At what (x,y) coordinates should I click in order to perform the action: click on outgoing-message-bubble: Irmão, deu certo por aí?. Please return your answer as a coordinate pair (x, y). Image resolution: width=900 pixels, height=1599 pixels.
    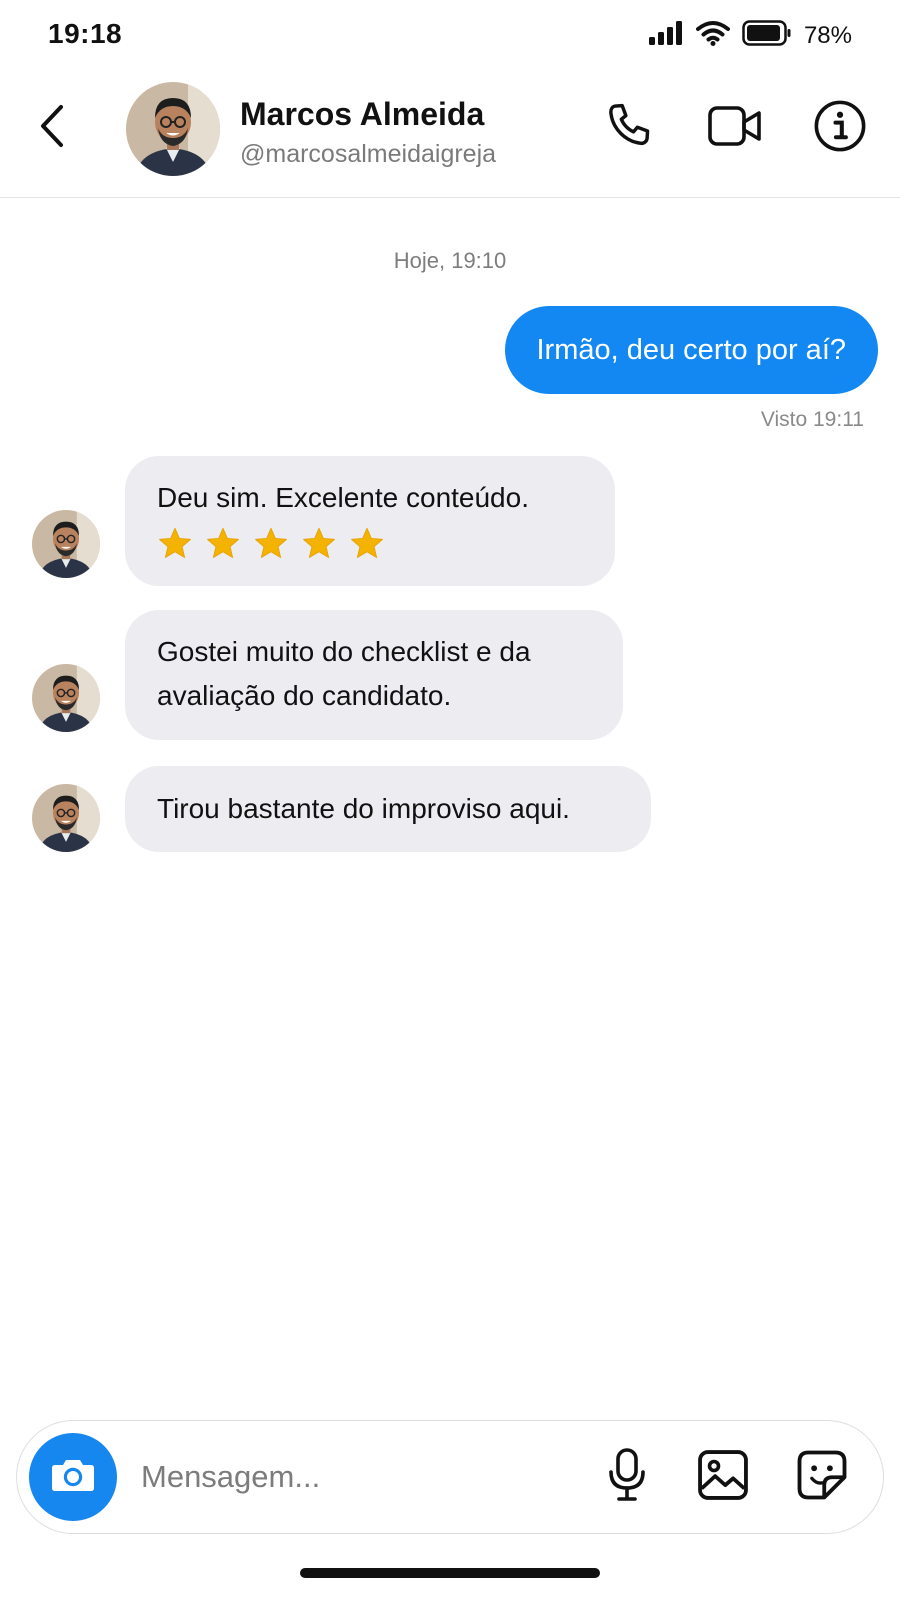
    Looking at the image, I should click on (691, 350).